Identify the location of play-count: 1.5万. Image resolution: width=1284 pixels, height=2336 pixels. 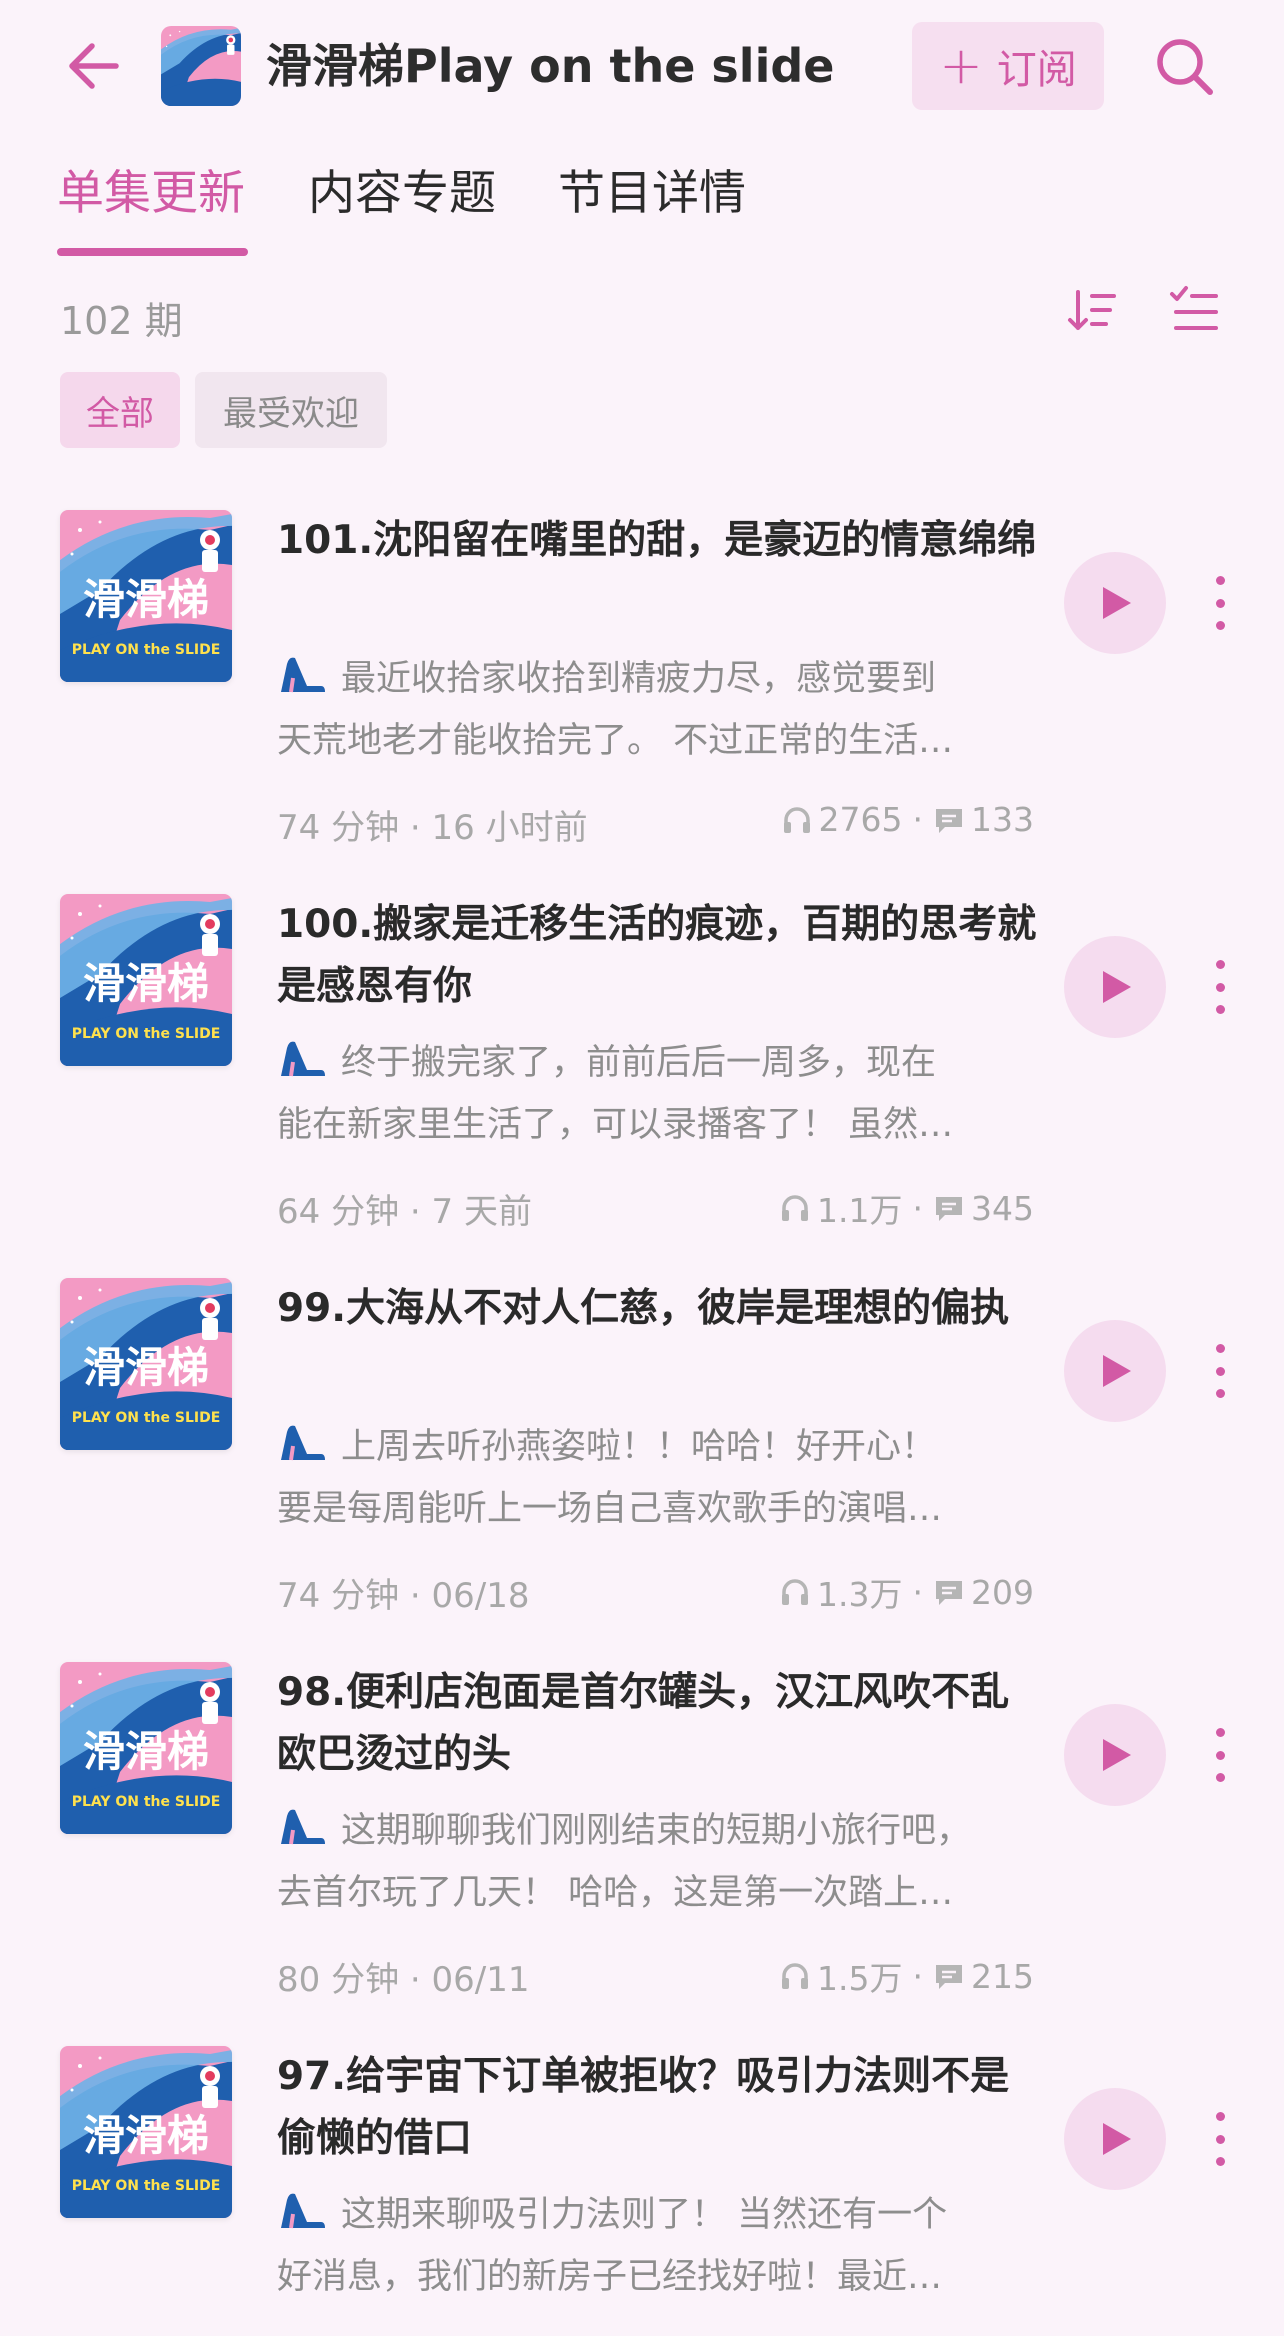
(860, 1978).